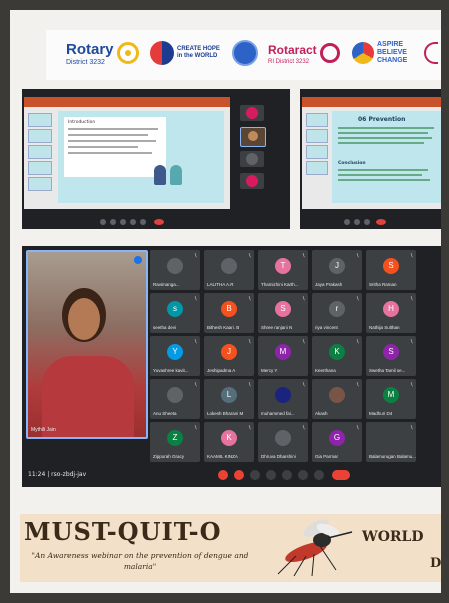 Image resolution: width=449 pixels, height=603 pixels. I want to click on participant-tile: M ∖ Madhuri D4, so click(391, 399).